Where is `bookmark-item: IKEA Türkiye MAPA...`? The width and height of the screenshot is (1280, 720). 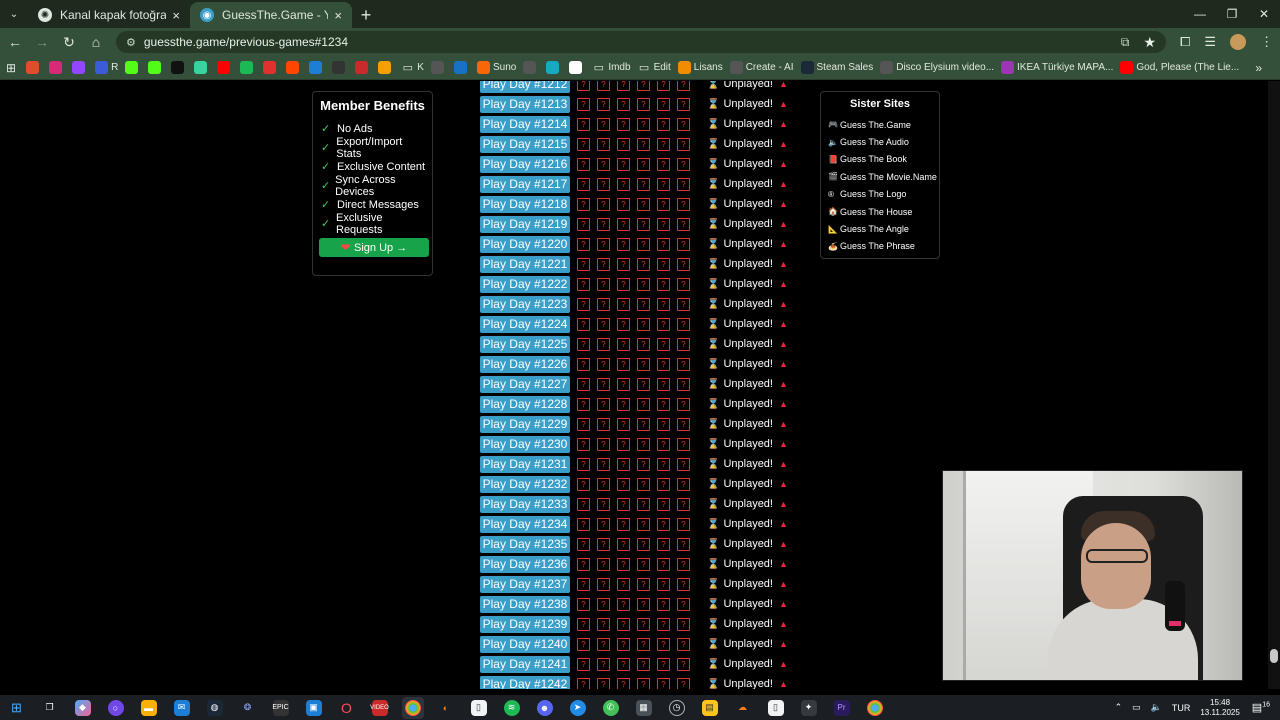 bookmark-item: IKEA Türkiye MAPA... is located at coordinates (1057, 67).